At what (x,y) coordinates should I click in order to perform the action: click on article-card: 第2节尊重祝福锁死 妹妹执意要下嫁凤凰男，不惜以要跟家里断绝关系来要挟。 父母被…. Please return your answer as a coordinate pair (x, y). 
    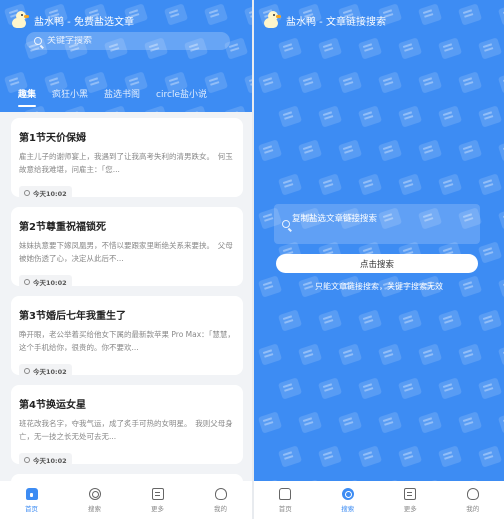
    Looking at the image, I should click on (127, 247).